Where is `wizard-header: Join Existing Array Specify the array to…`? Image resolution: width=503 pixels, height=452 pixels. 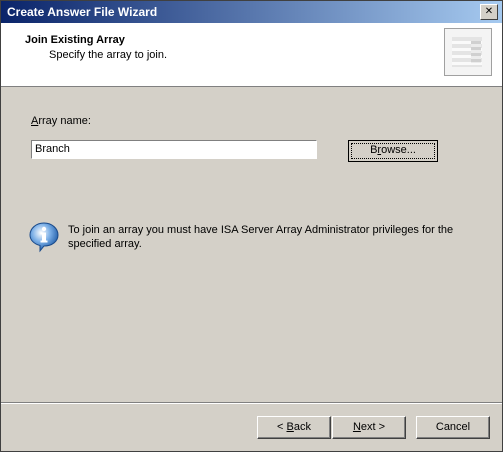
wizard-header: Join Existing Array Specify the array to… is located at coordinates (251, 55).